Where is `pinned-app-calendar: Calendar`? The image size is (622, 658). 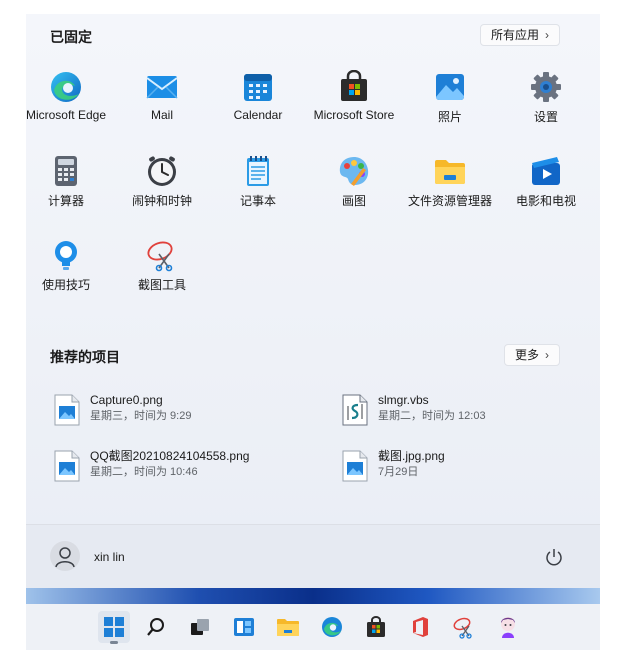 pinned-app-calendar: Calendar is located at coordinates (258, 104).